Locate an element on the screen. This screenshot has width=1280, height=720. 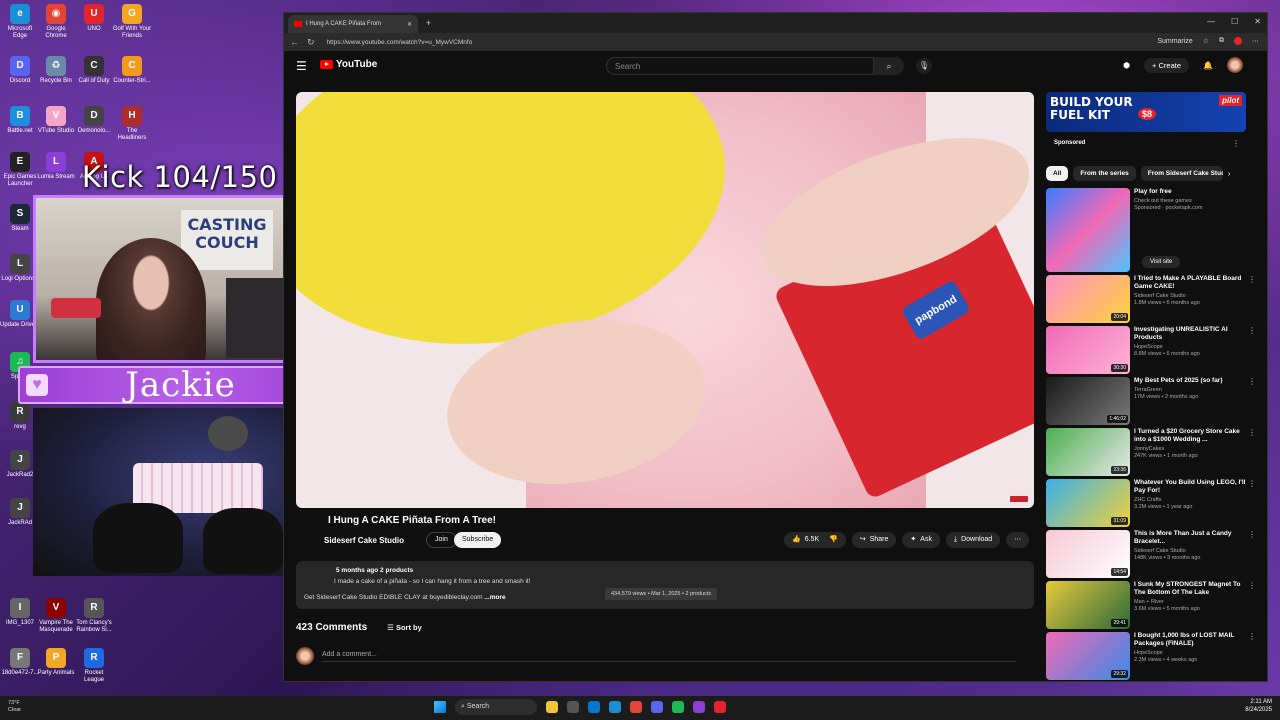
create-button: + Create is located at coordinates (1167, 65).